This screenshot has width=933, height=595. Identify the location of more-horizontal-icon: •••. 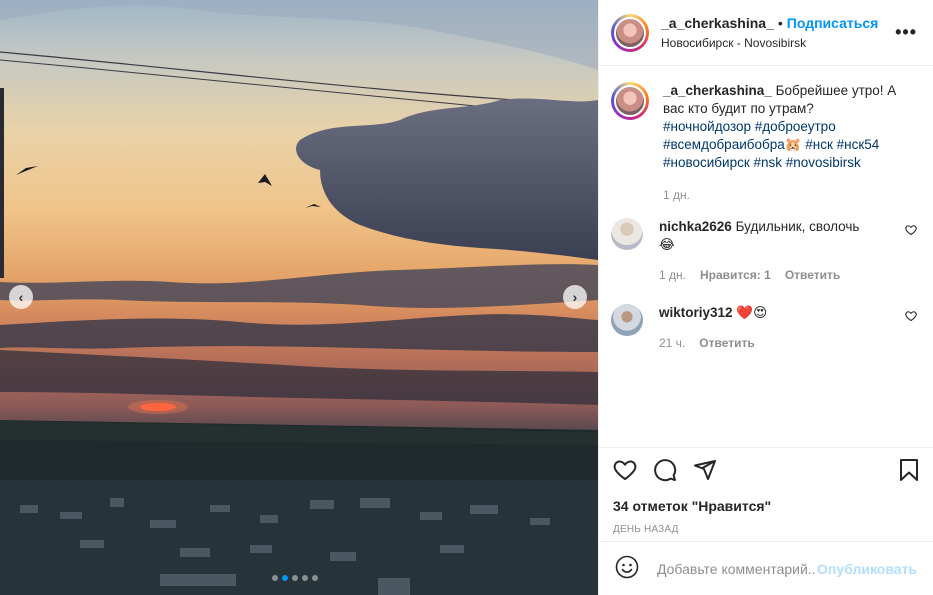
(906, 32).